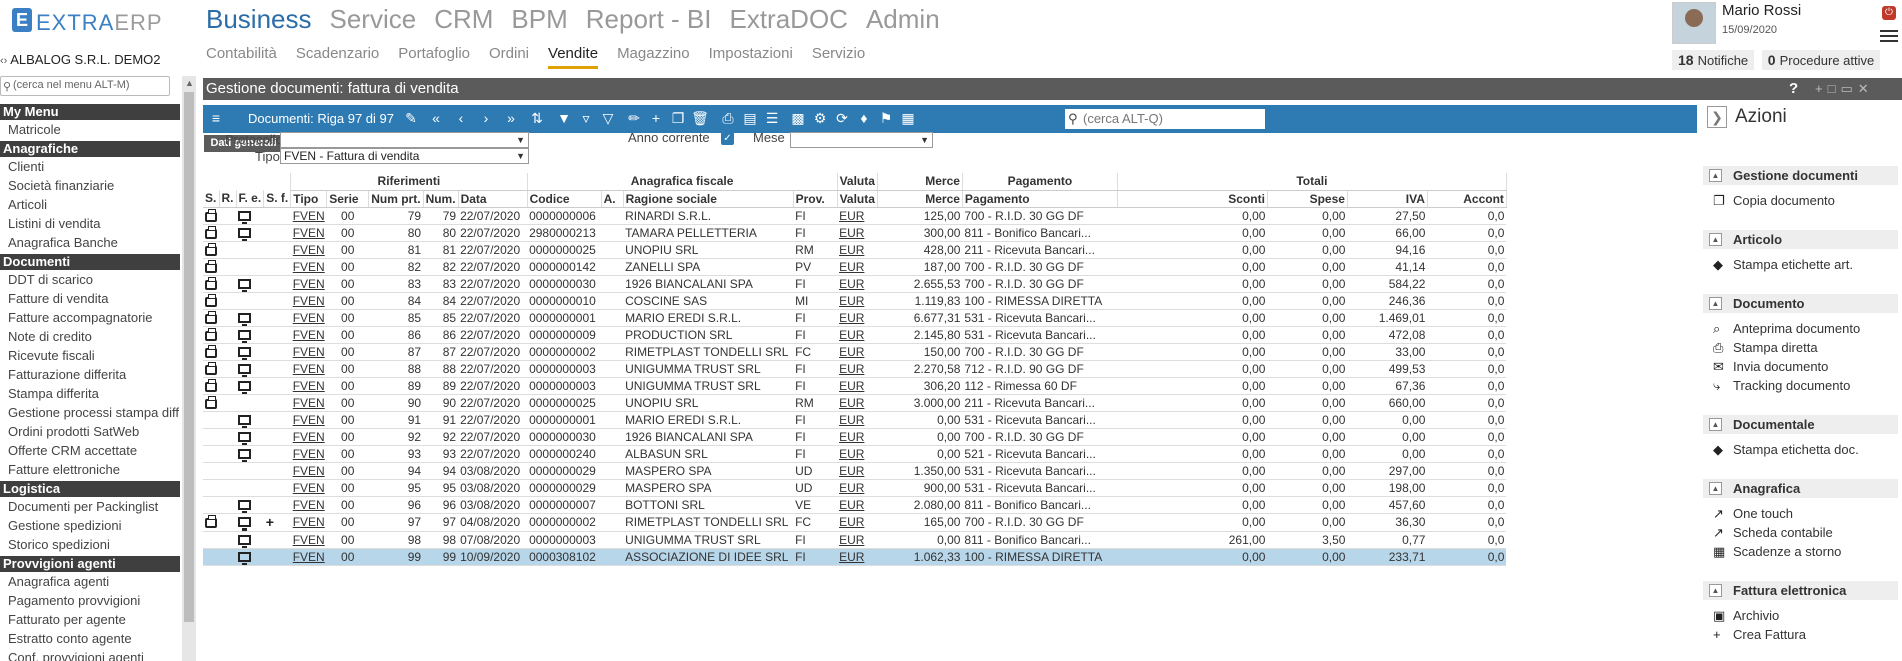 Image resolution: width=1902 pixels, height=661 pixels. Describe the element at coordinates (1793, 89) in the screenshot. I see `help-icon: ?` at that location.